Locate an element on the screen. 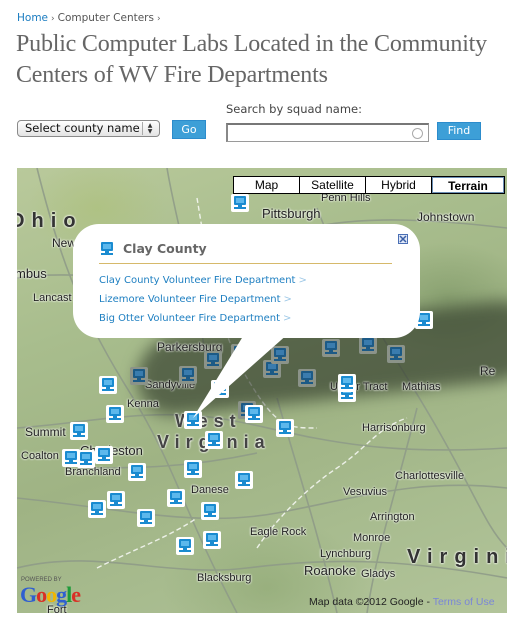 Image resolution: width=528 pixels, height=631 pixels. map-attribution: Map data ©2012 Google - Terms of Use is located at coordinates (402, 602).